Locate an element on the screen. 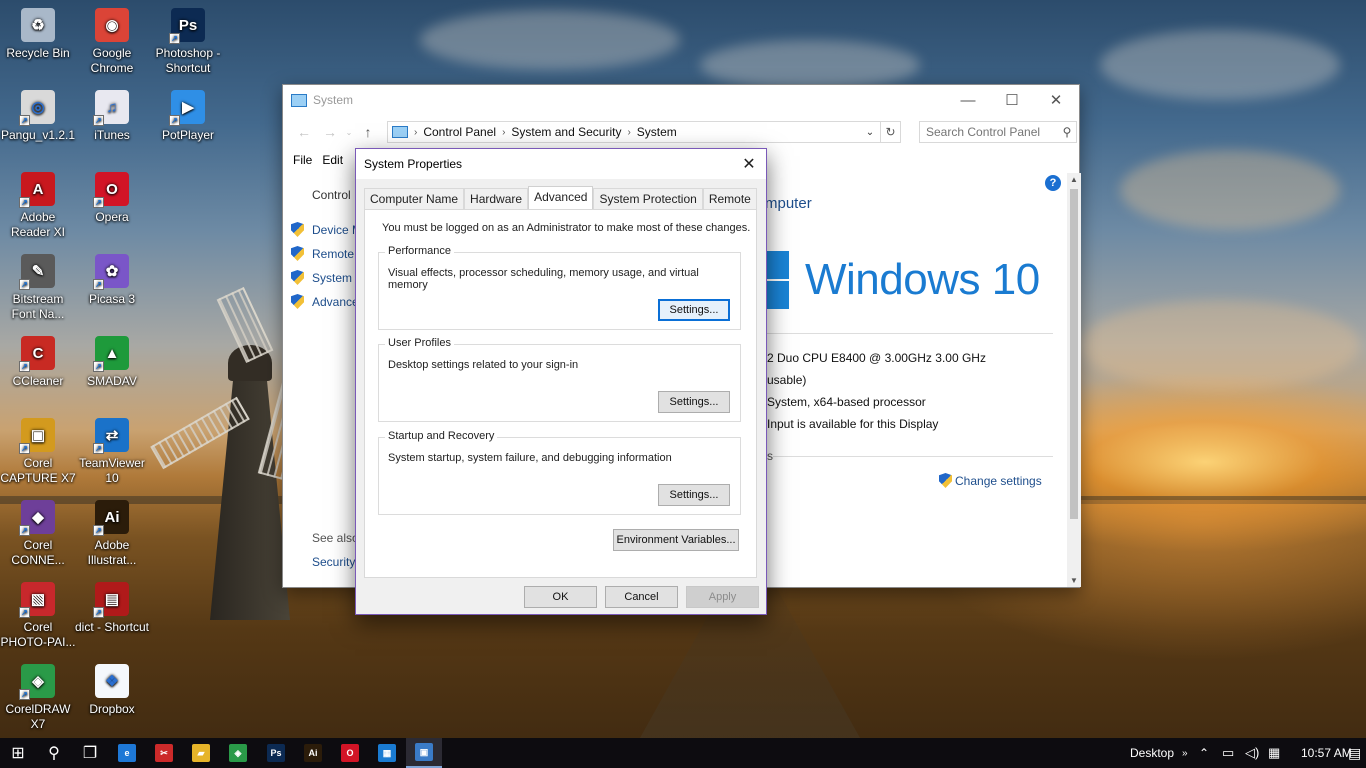  task-view-icon: ❐ is located at coordinates (90, 753).